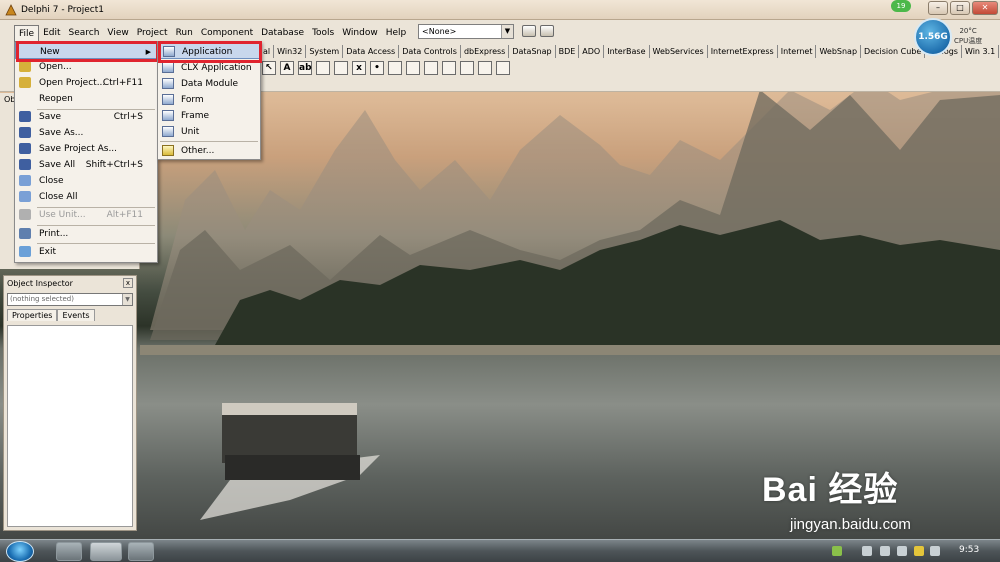 The image size is (1000, 562). What do you see at coordinates (360, 33) in the screenshot?
I see `menu-window: Window` at bounding box center [360, 33].